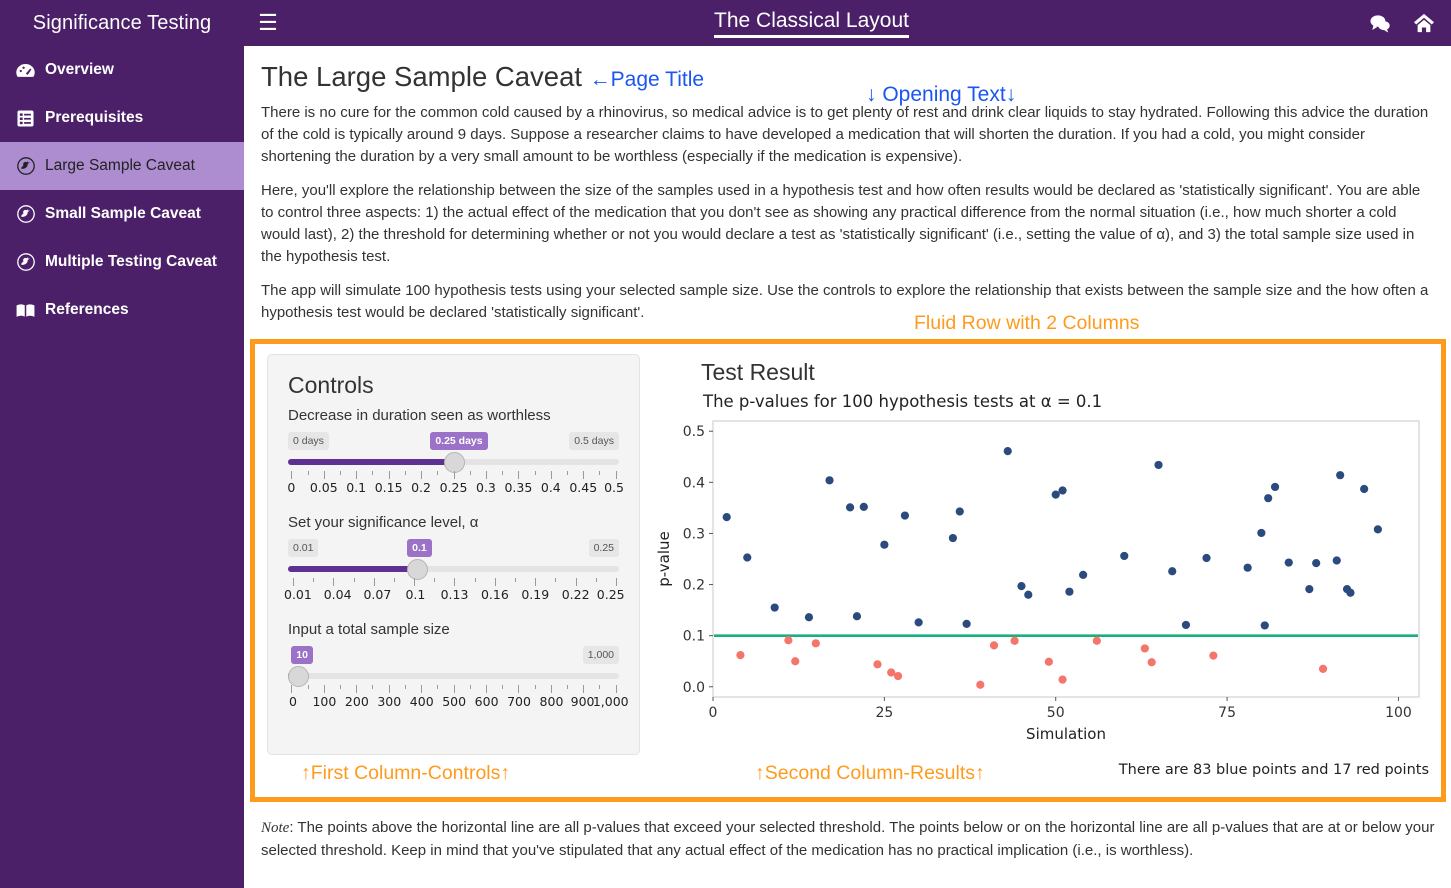 The height and width of the screenshot is (888, 1451). What do you see at coordinates (594, 441) in the screenshot?
I see `slider-max-pip-effect-size: 0.5 days` at bounding box center [594, 441].